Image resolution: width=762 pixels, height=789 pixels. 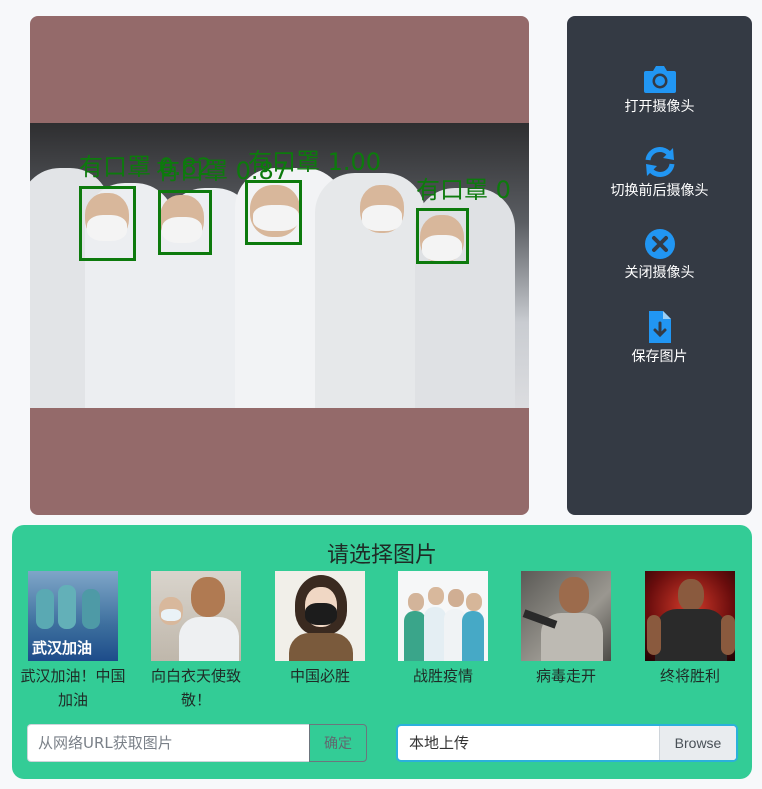 What do you see at coordinates (659, 273) in the screenshot?
I see `close-camera-label: 关闭摄像头` at bounding box center [659, 273].